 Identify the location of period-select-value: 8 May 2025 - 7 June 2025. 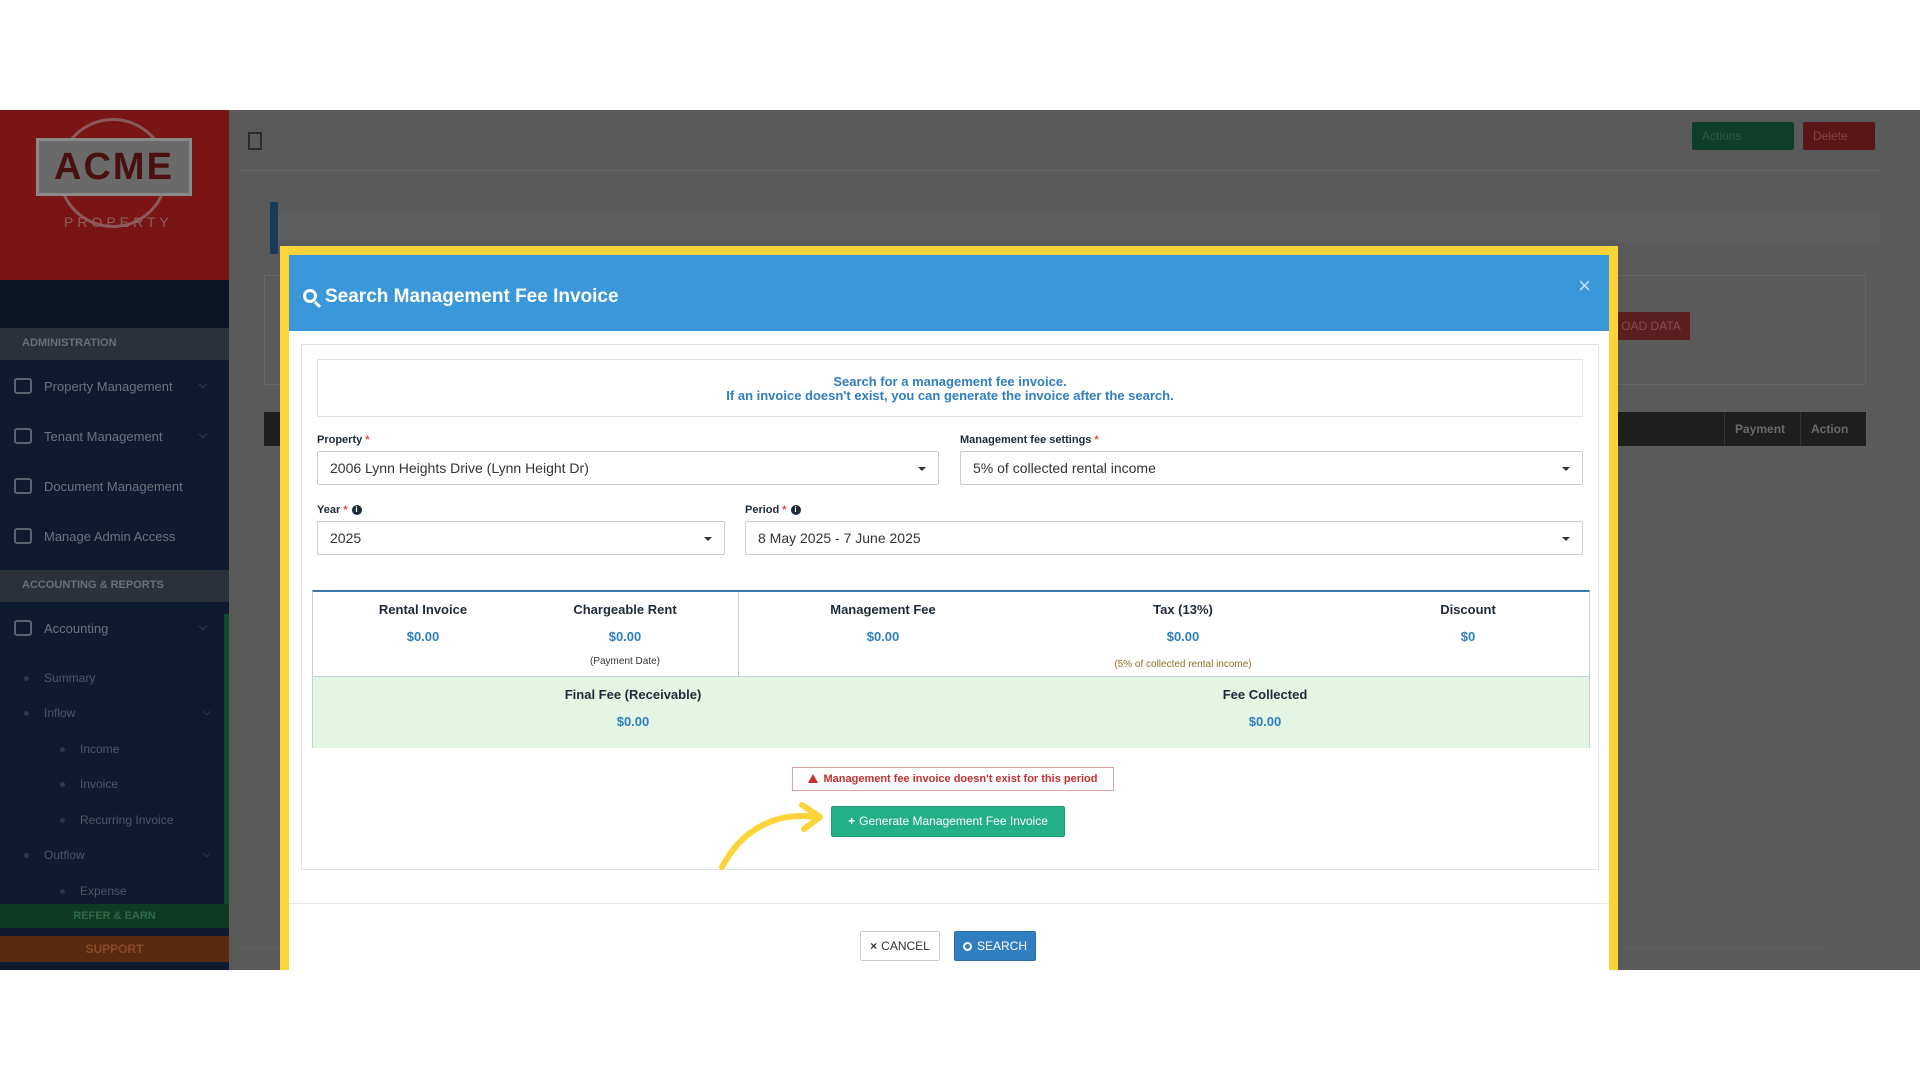
(839, 538).